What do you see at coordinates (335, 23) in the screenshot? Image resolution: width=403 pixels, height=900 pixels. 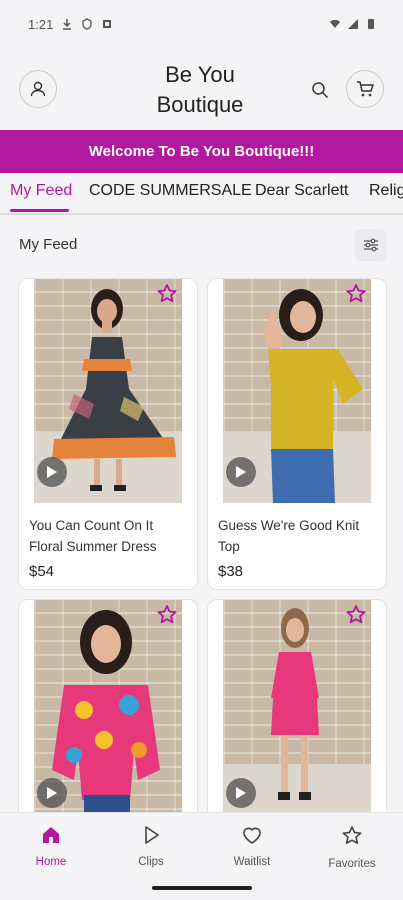 I see `wifi-icon` at bounding box center [335, 23].